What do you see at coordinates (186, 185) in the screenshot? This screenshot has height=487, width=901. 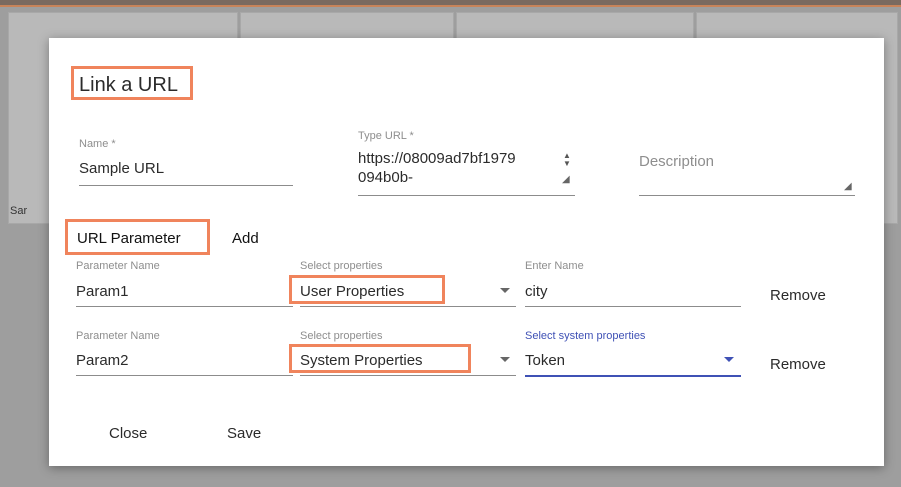 I see `name-field-underline` at bounding box center [186, 185].